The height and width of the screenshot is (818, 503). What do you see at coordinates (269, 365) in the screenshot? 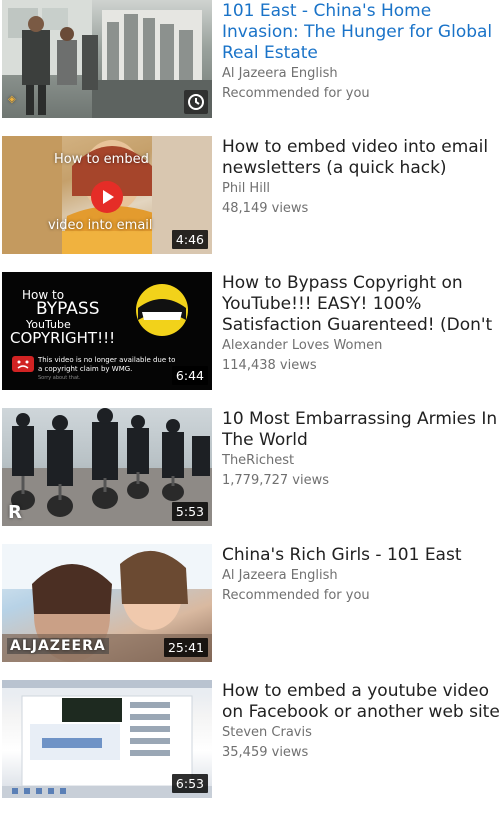
I see `view-count: 114,438 views` at bounding box center [269, 365].